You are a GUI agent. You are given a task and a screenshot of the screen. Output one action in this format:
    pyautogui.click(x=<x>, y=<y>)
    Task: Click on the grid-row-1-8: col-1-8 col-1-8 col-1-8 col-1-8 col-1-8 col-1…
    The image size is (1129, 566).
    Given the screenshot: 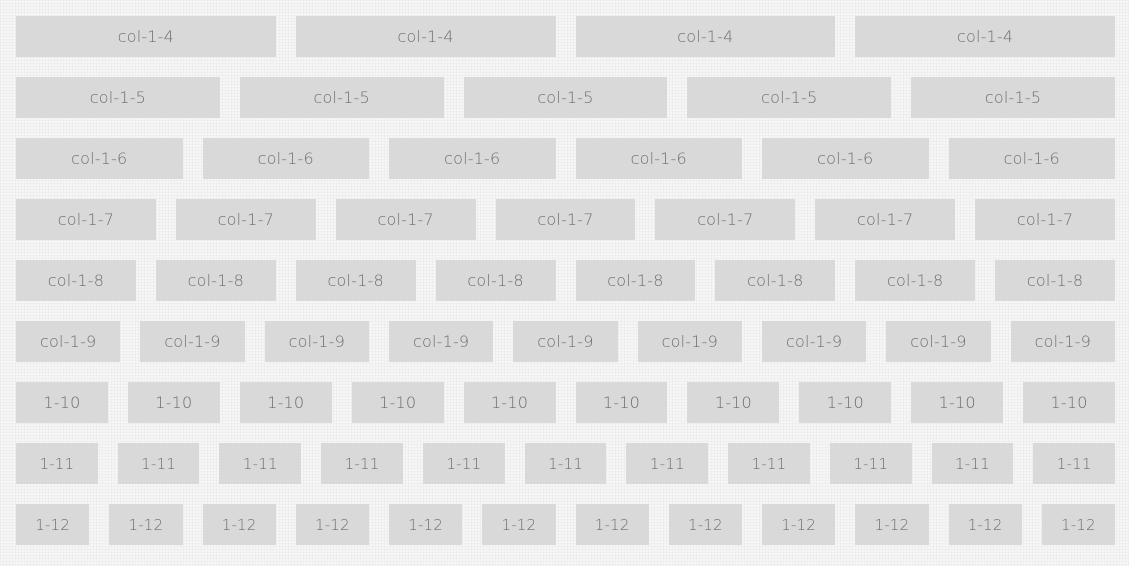 What is the action you would take?
    pyautogui.click(x=565, y=280)
    